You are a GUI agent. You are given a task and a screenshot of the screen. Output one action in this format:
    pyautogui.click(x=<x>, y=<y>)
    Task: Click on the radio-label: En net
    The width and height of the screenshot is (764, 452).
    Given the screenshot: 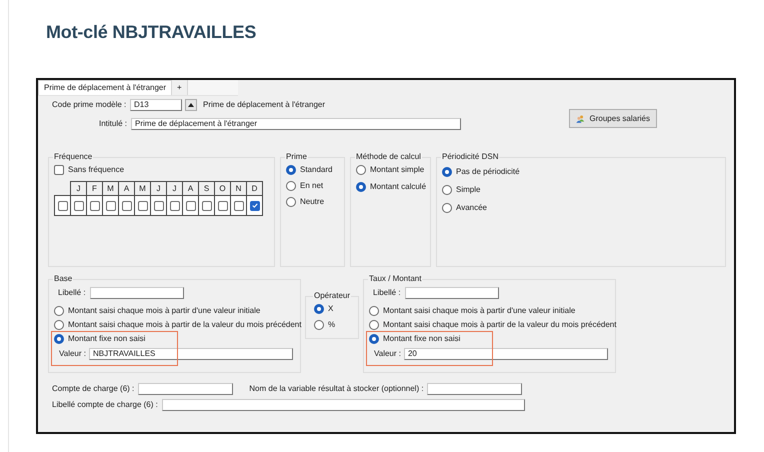 What is the action you would take?
    pyautogui.click(x=312, y=186)
    